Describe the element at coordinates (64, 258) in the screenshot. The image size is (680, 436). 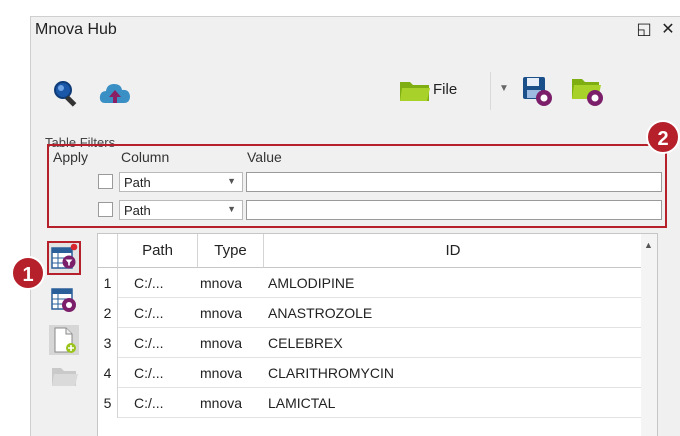
I see `table-filter-icon` at that location.